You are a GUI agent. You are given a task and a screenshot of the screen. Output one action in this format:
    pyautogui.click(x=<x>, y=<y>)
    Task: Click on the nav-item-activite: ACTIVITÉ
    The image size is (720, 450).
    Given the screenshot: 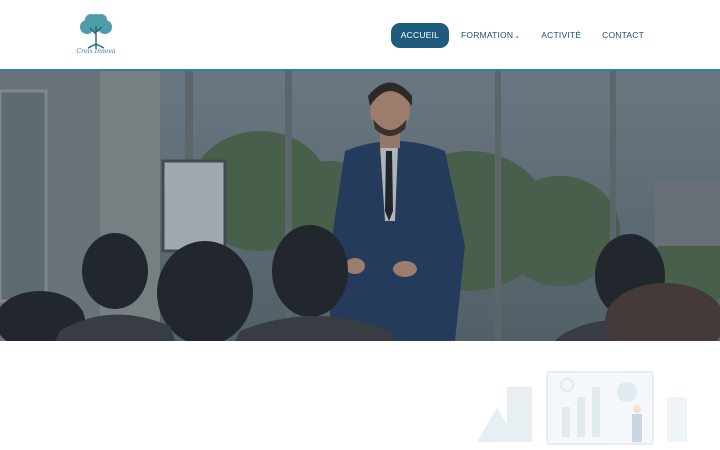 What is the action you would take?
    pyautogui.click(x=561, y=35)
    